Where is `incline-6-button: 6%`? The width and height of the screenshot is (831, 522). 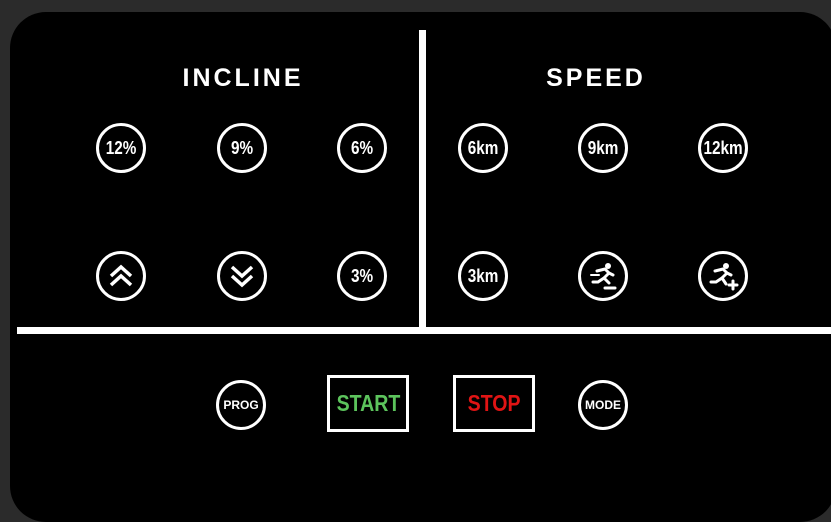 incline-6-button: 6% is located at coordinates (362, 148).